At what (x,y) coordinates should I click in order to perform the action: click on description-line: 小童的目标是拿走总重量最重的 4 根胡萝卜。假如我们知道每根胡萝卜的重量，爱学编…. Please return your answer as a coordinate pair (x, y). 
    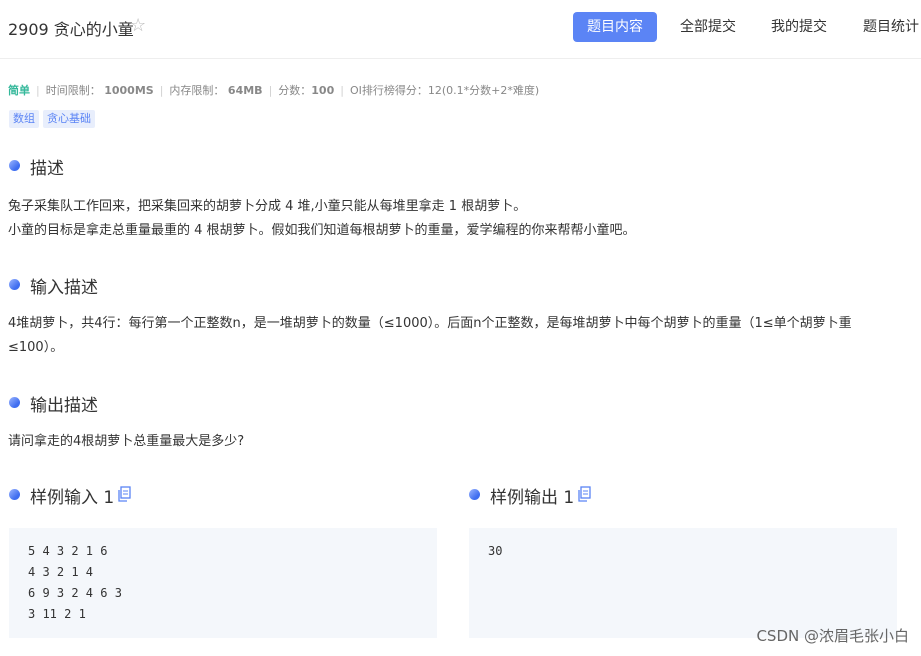
    Looking at the image, I should click on (322, 230).